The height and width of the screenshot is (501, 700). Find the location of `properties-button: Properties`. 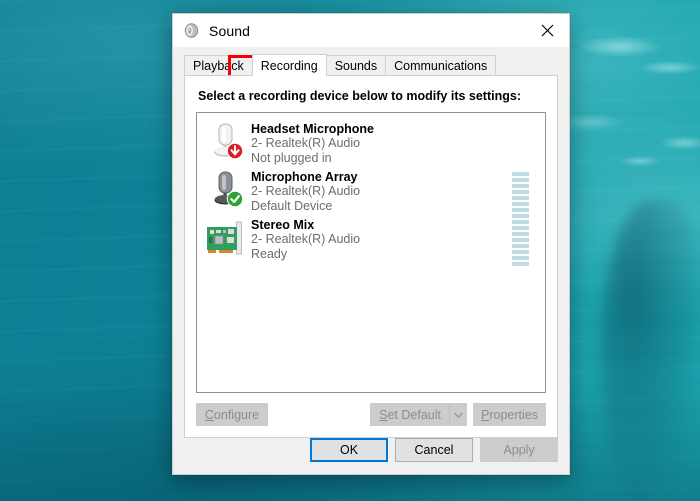

properties-button: Properties is located at coordinates (509, 414).